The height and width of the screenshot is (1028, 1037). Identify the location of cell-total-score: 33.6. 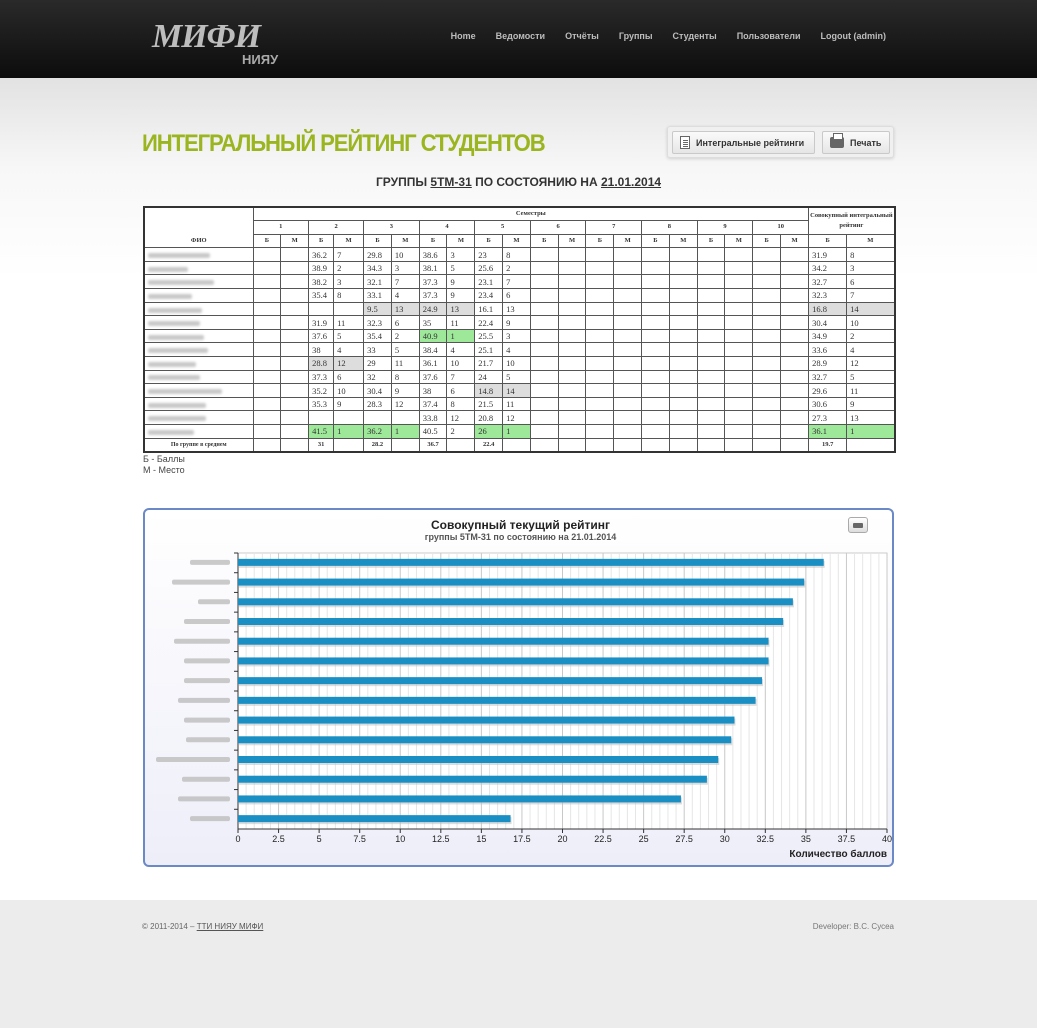
(828, 350).